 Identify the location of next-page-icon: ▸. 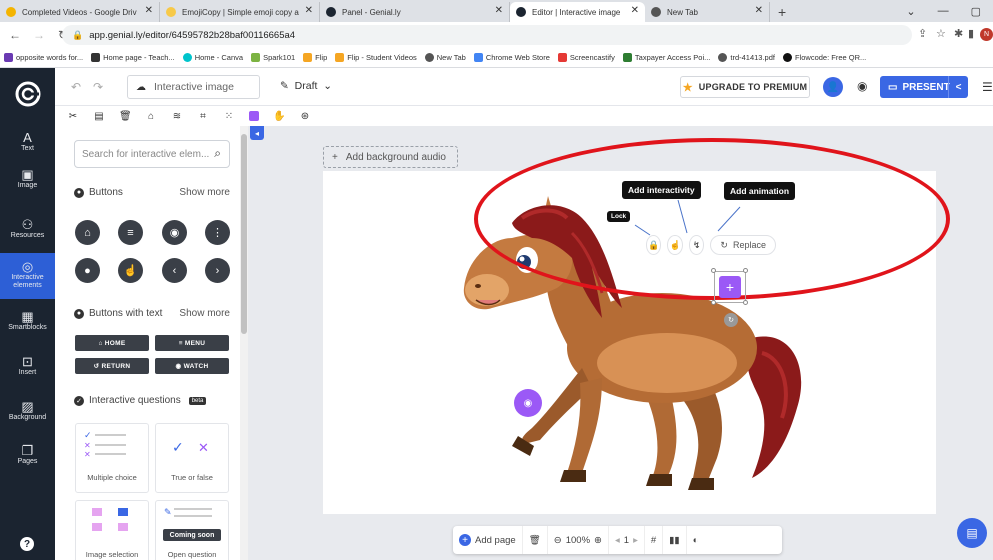
(635, 540).